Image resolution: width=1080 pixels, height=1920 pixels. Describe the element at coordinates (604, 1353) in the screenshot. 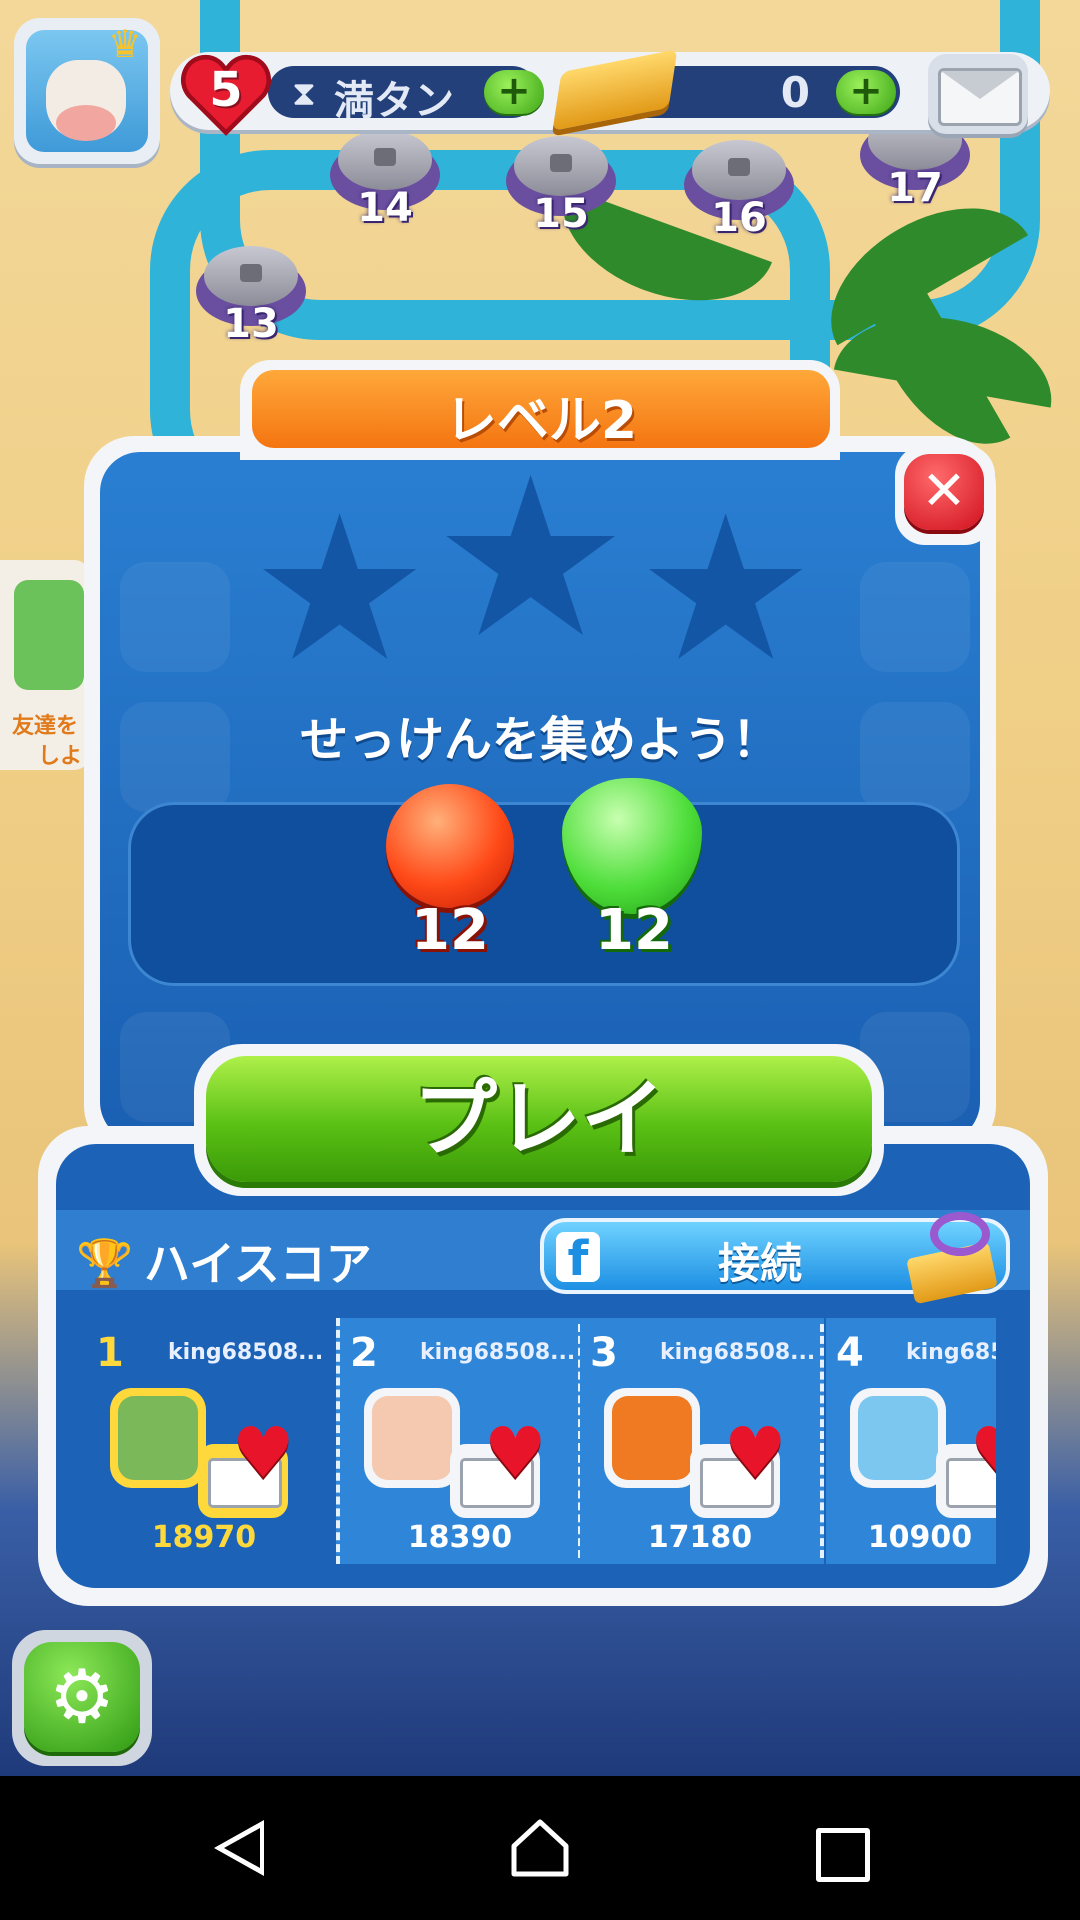

I see `rank-number: 3` at that location.